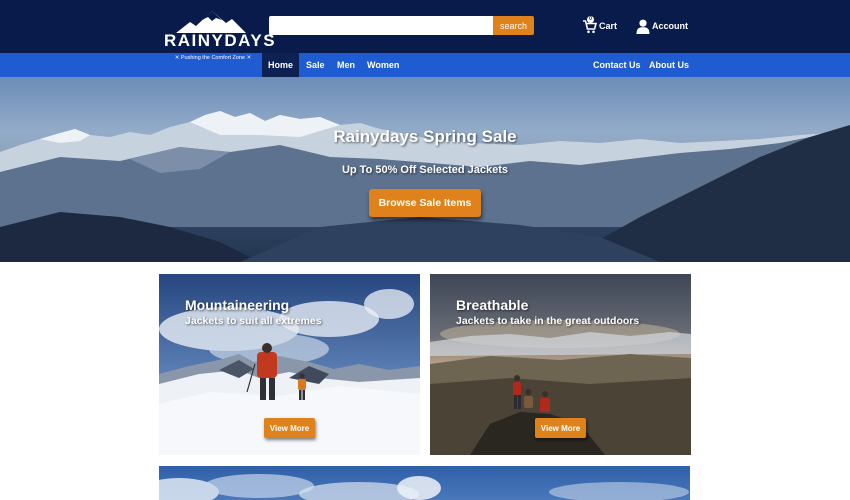 This screenshot has height=500, width=850. I want to click on nav-women: Women, so click(383, 65).